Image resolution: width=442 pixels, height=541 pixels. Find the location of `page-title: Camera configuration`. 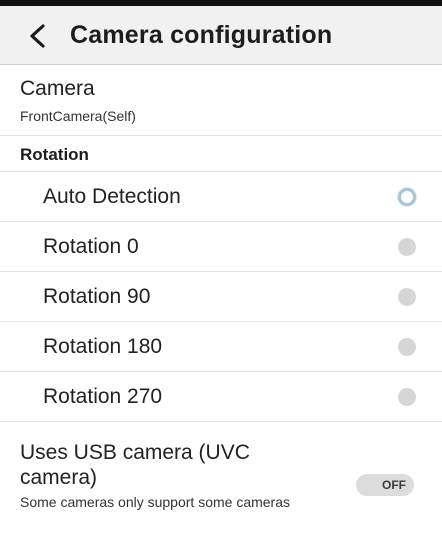

page-title: Camera configuration is located at coordinates (201, 35).